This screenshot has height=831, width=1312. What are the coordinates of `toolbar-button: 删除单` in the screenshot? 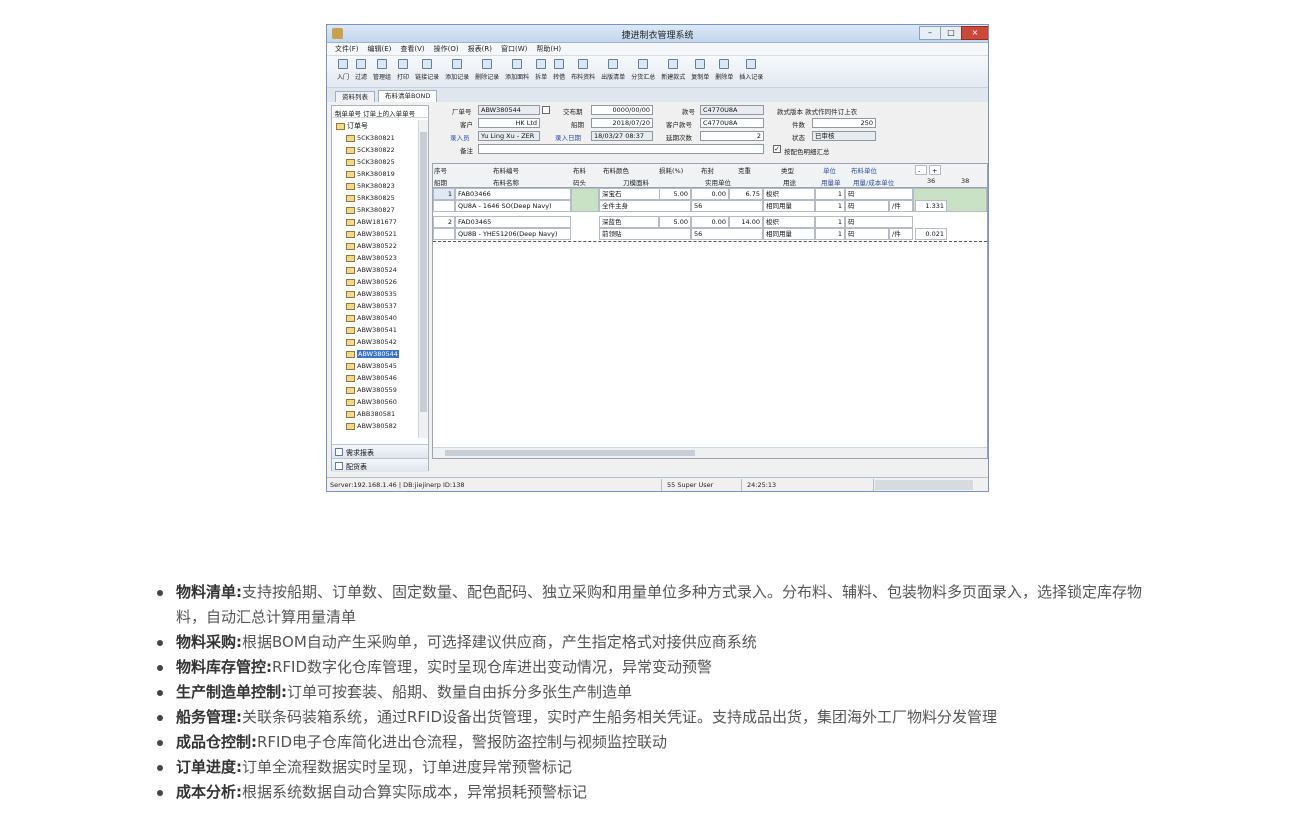 It's located at (724, 70).